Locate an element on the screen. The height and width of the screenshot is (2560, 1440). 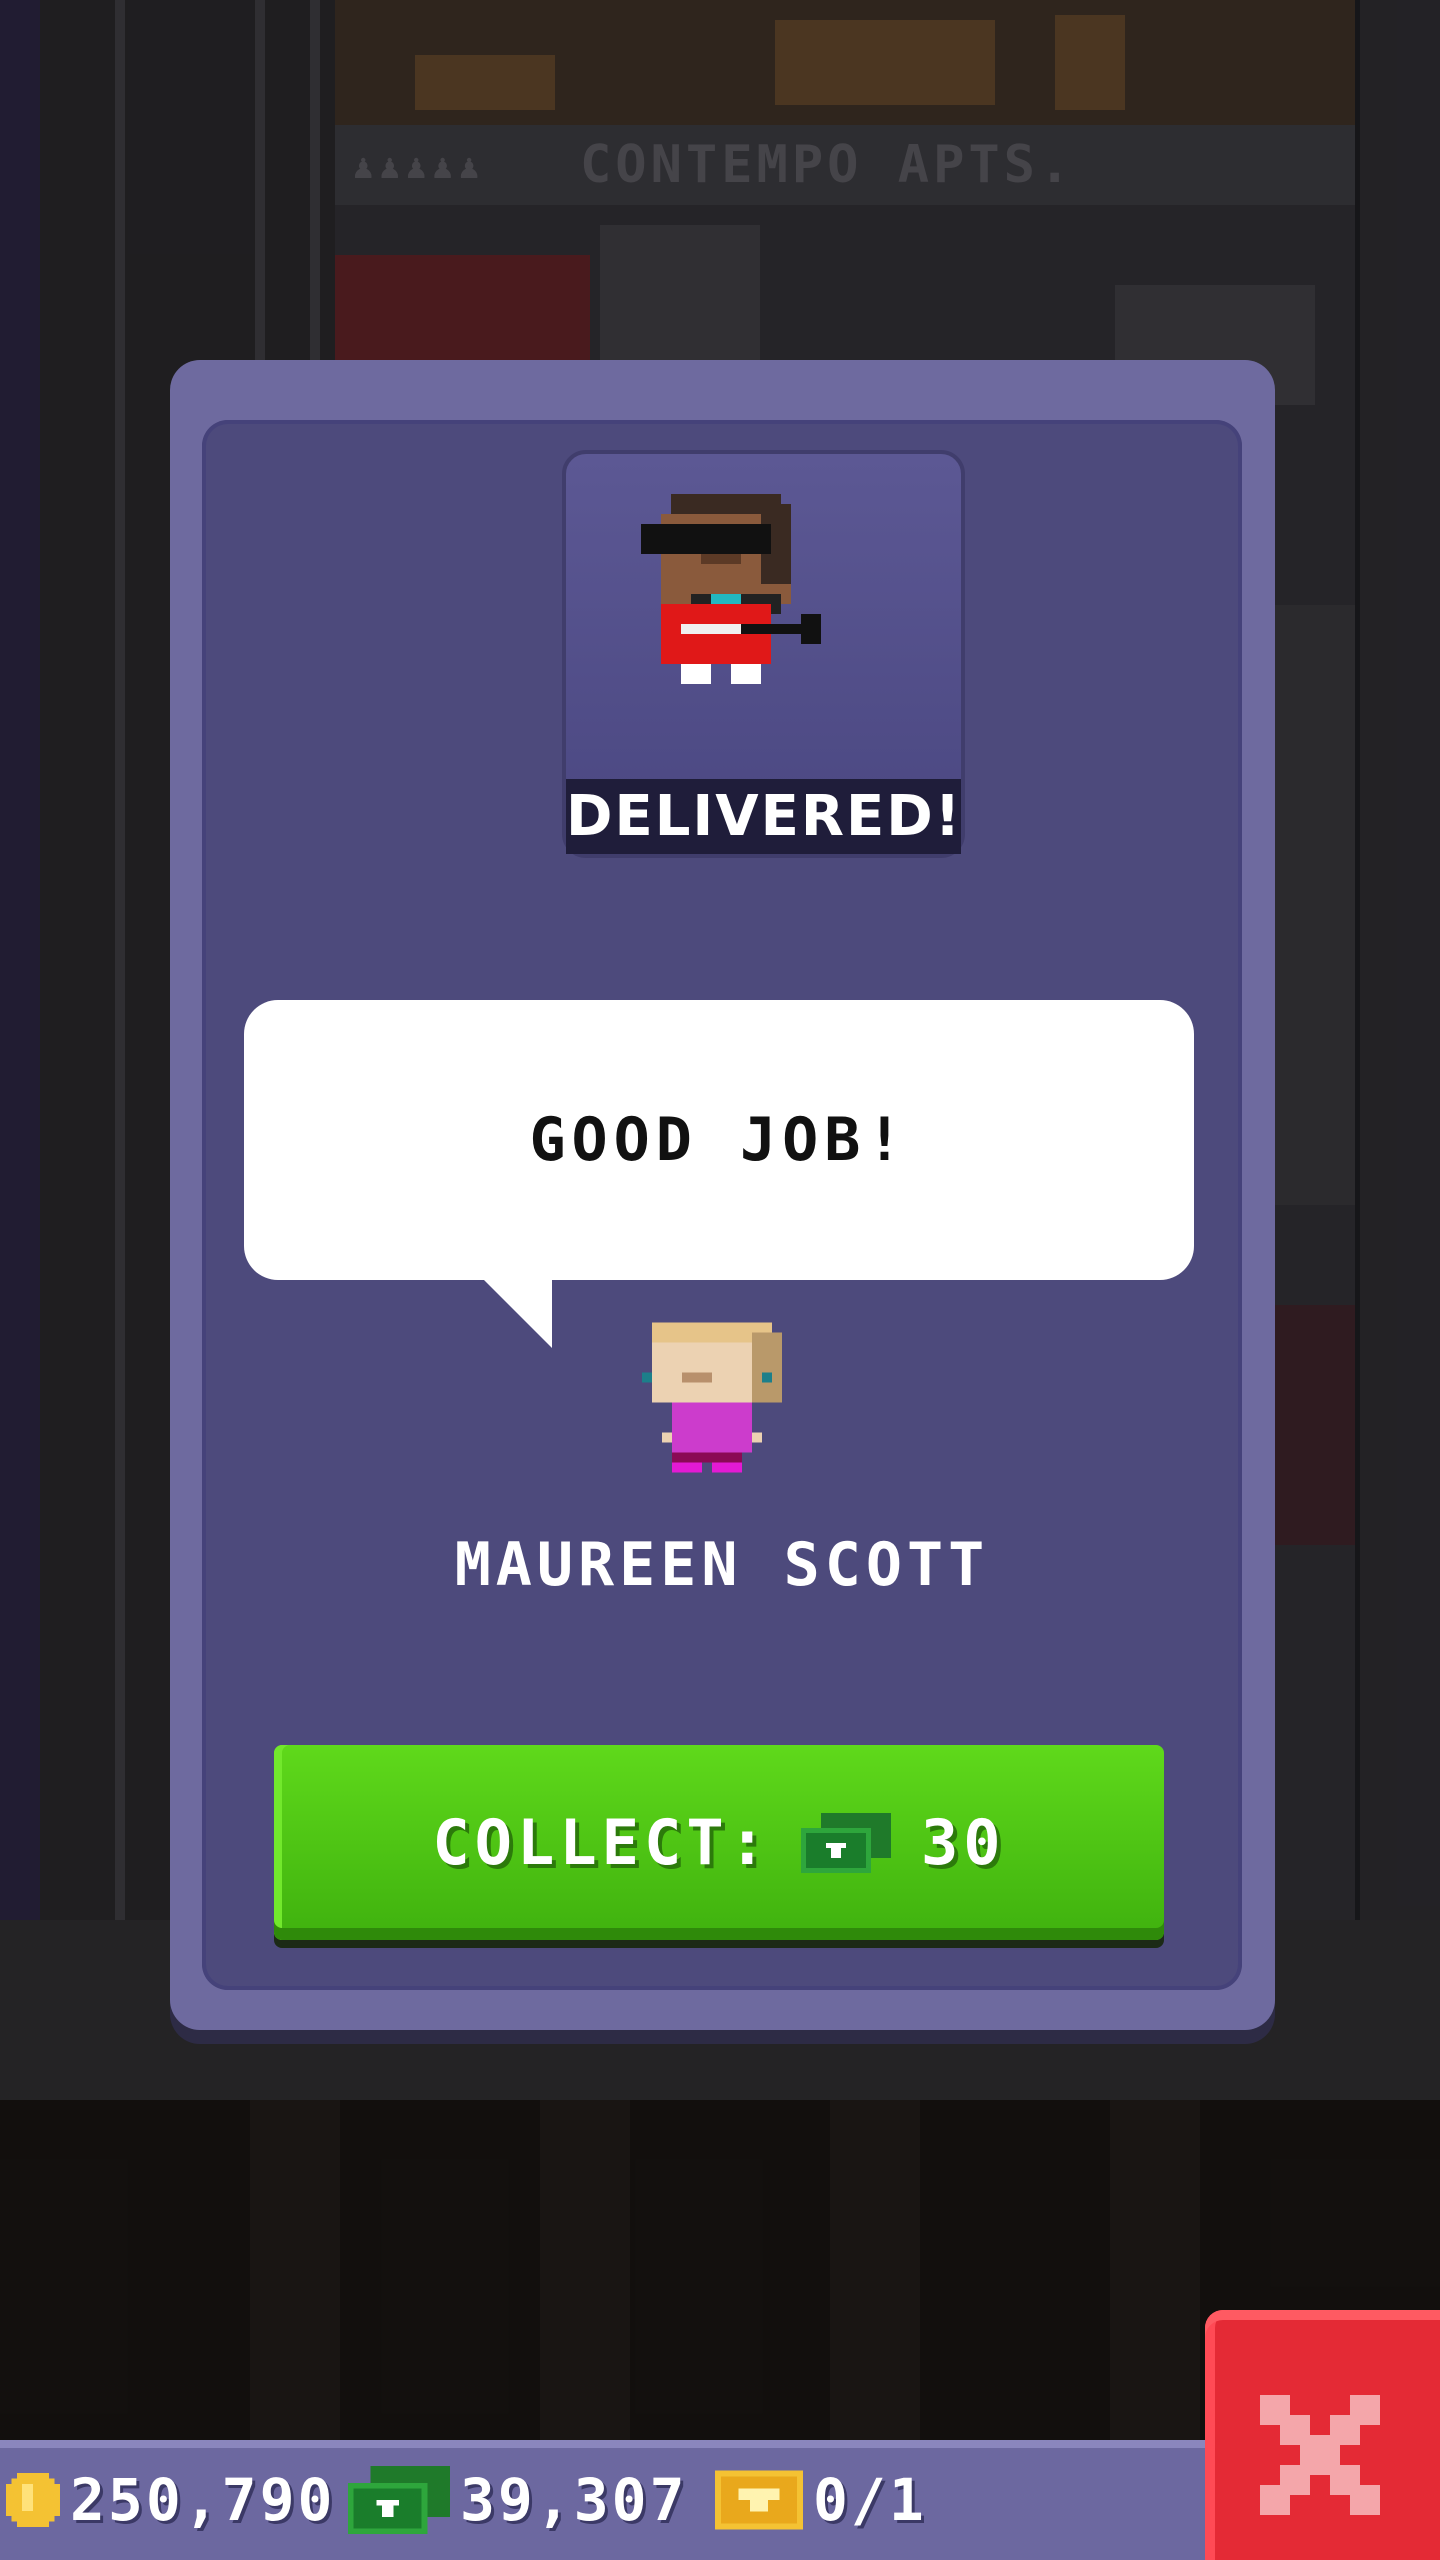
recipient-name: MAUREEN SCOTT is located at coordinates (722, 1565).